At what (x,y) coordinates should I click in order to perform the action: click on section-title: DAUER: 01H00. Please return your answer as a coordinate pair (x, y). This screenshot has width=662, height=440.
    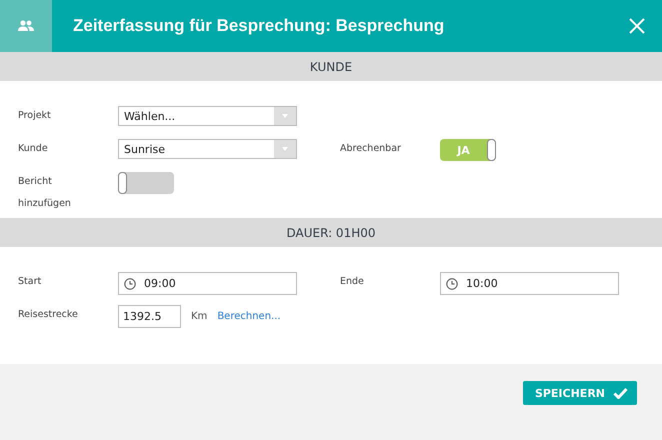
    Looking at the image, I should click on (331, 233).